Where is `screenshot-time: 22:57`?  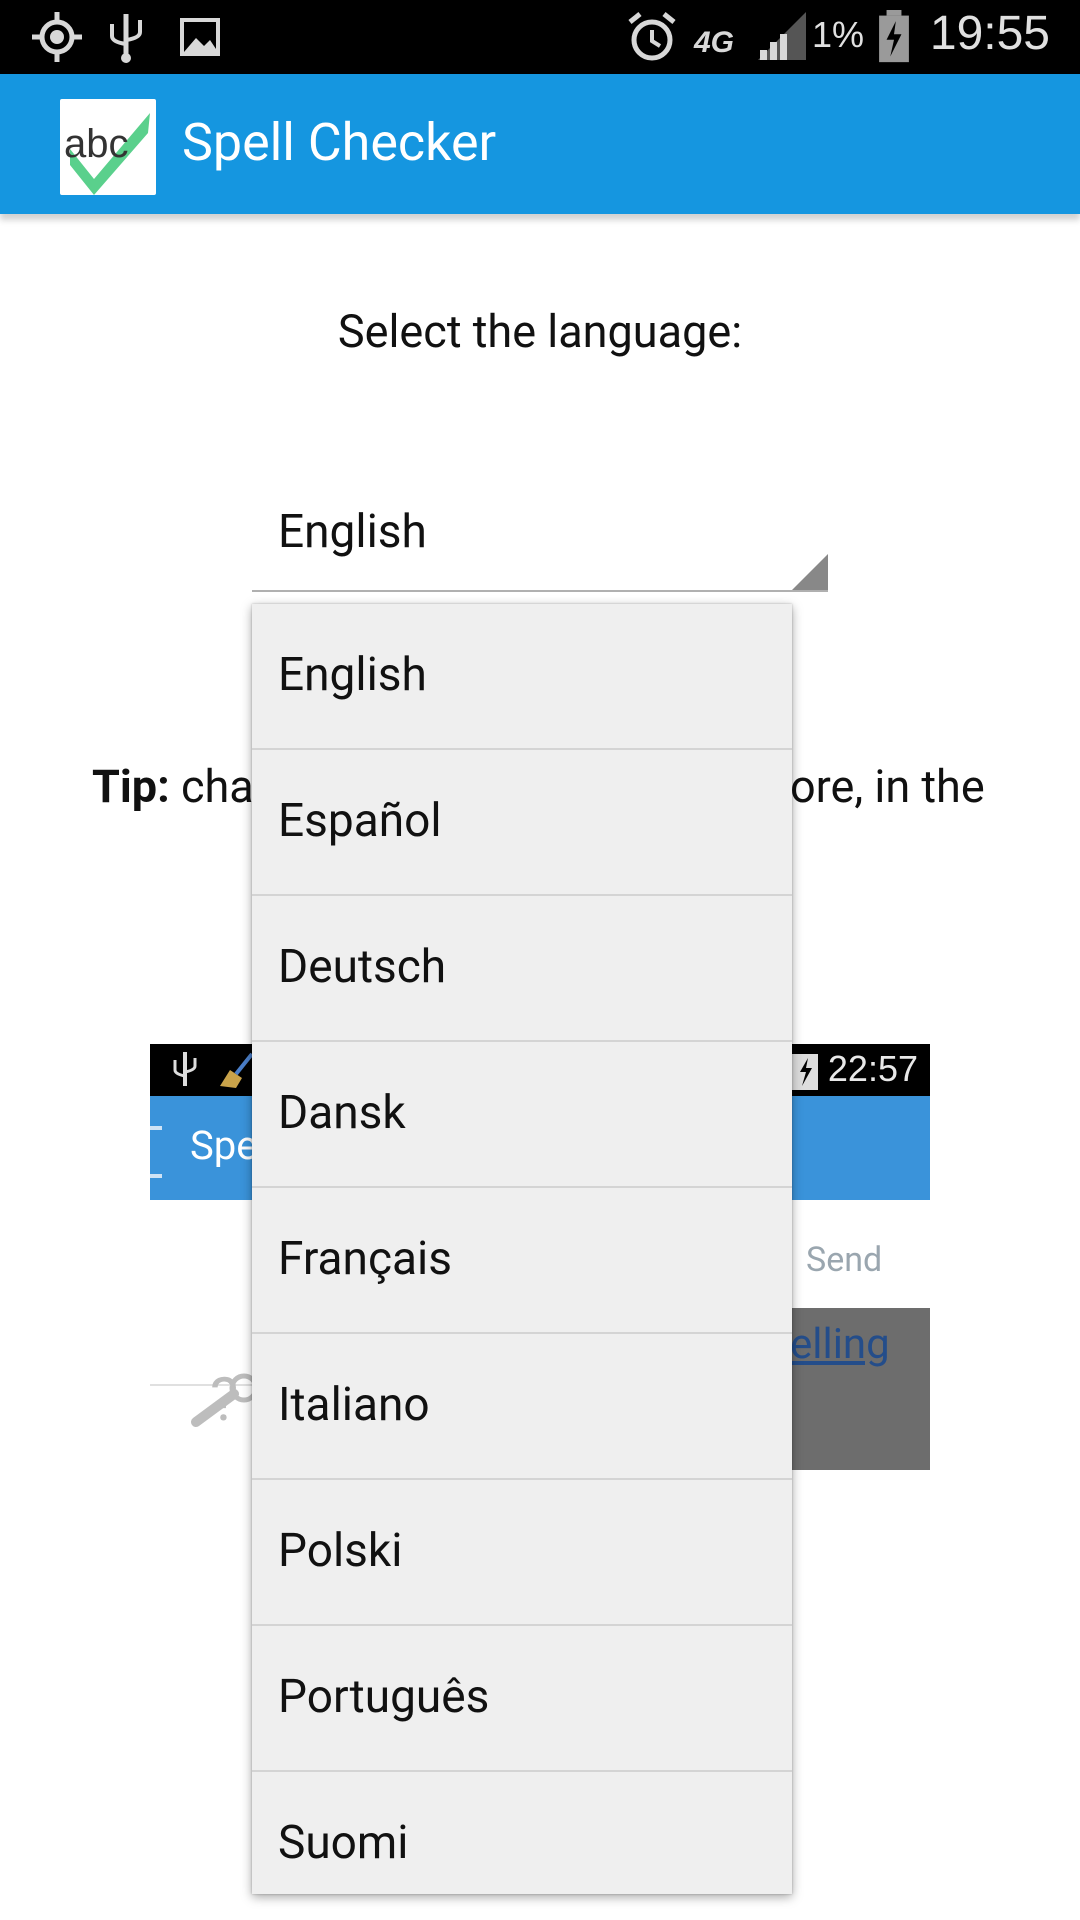
screenshot-time: 22:57 is located at coordinates (872, 1068).